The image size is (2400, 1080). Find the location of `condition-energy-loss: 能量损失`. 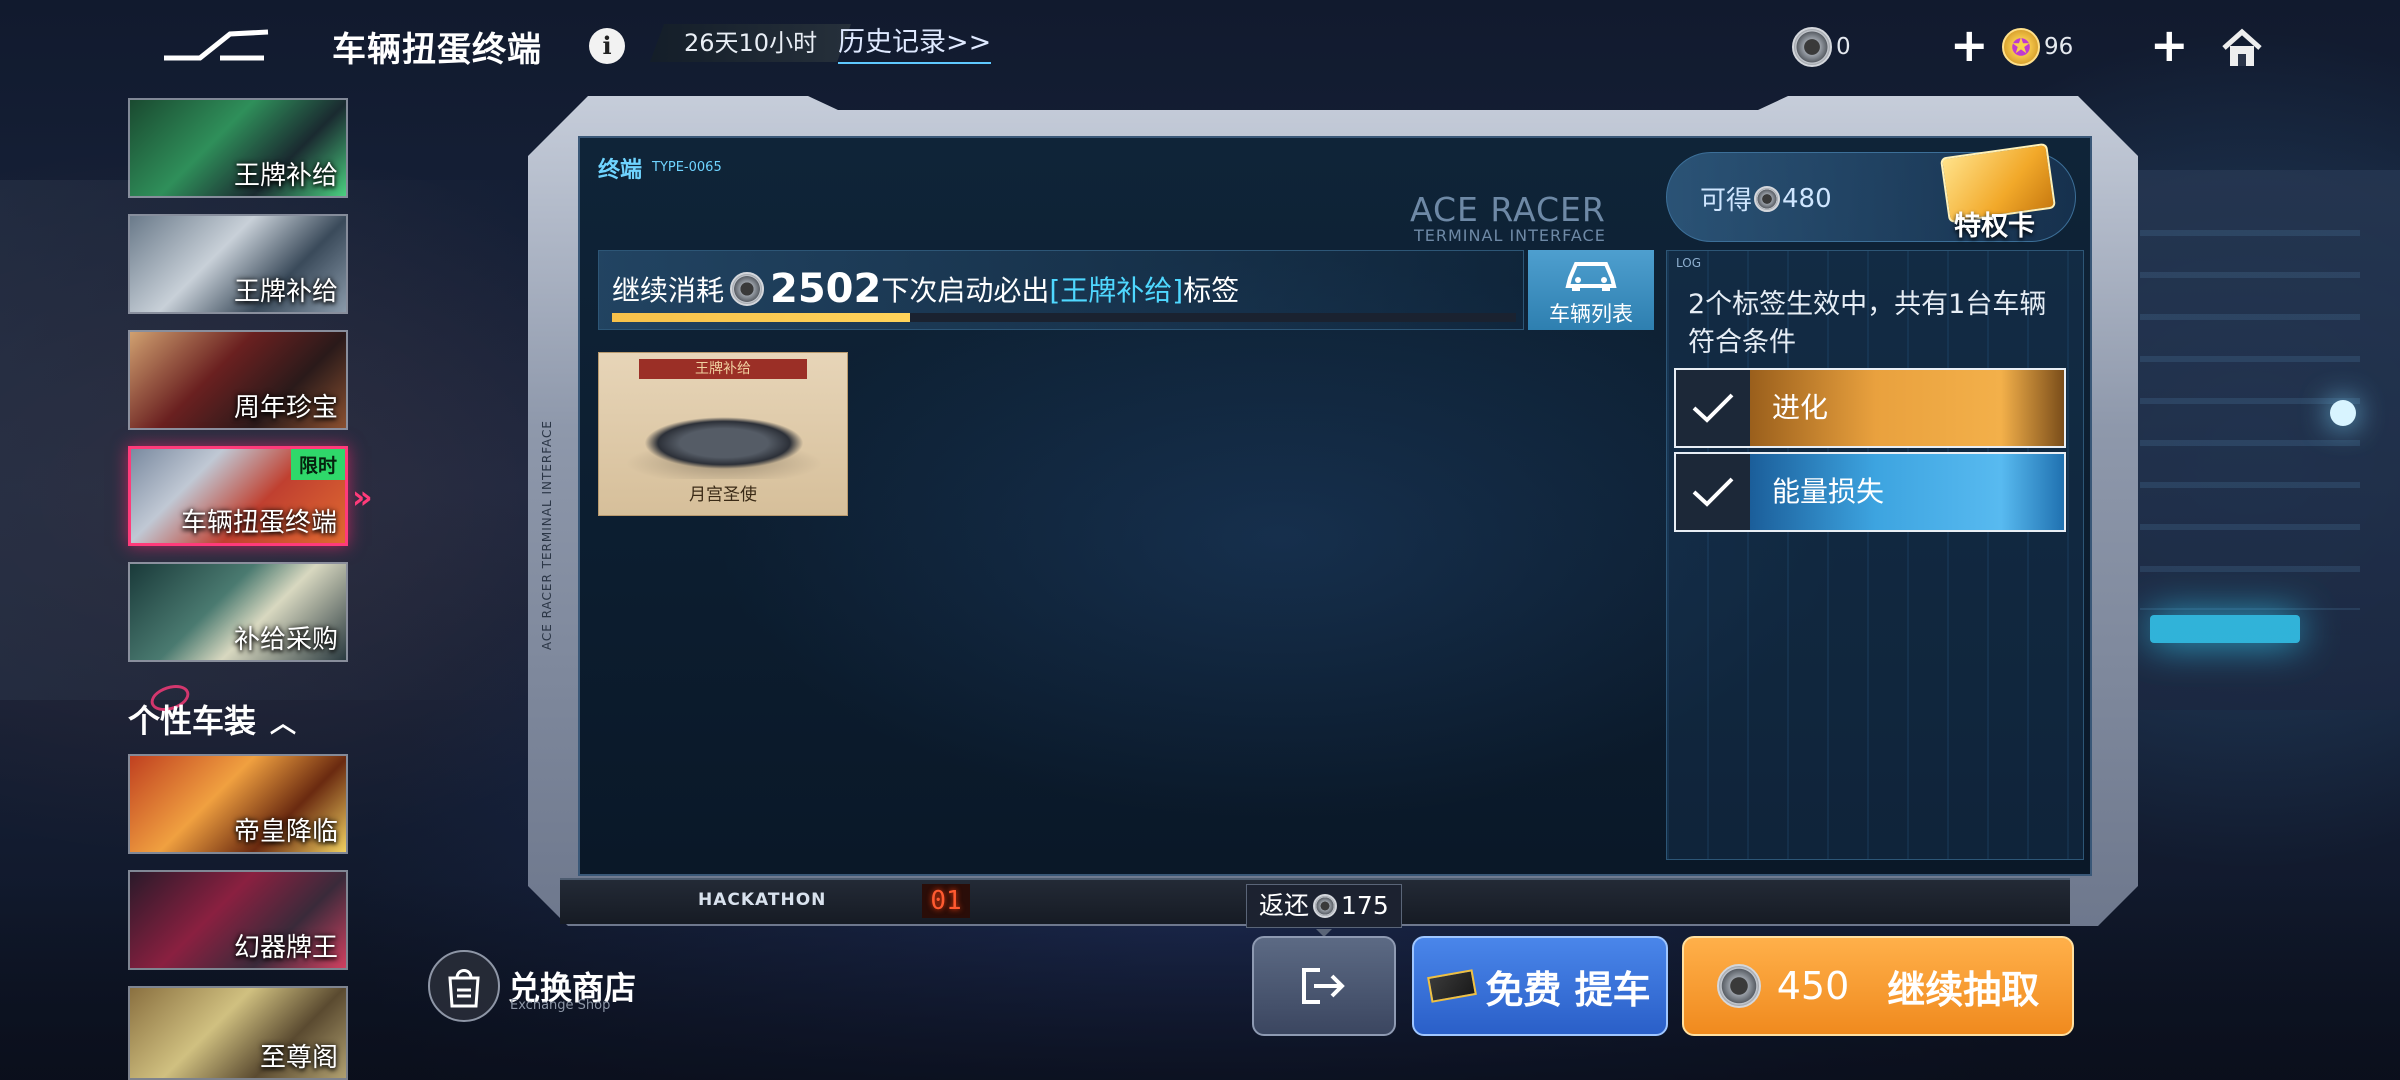

condition-energy-loss: 能量损失 is located at coordinates (1870, 492).